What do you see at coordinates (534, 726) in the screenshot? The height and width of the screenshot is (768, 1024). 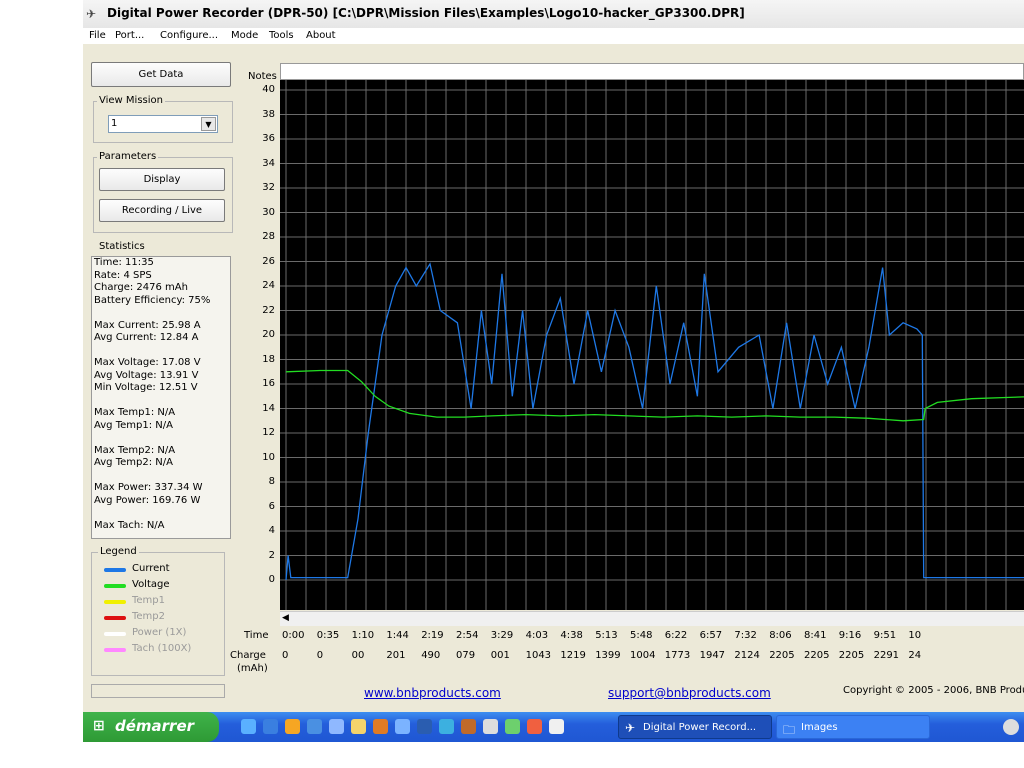 I see `home-icon` at bounding box center [534, 726].